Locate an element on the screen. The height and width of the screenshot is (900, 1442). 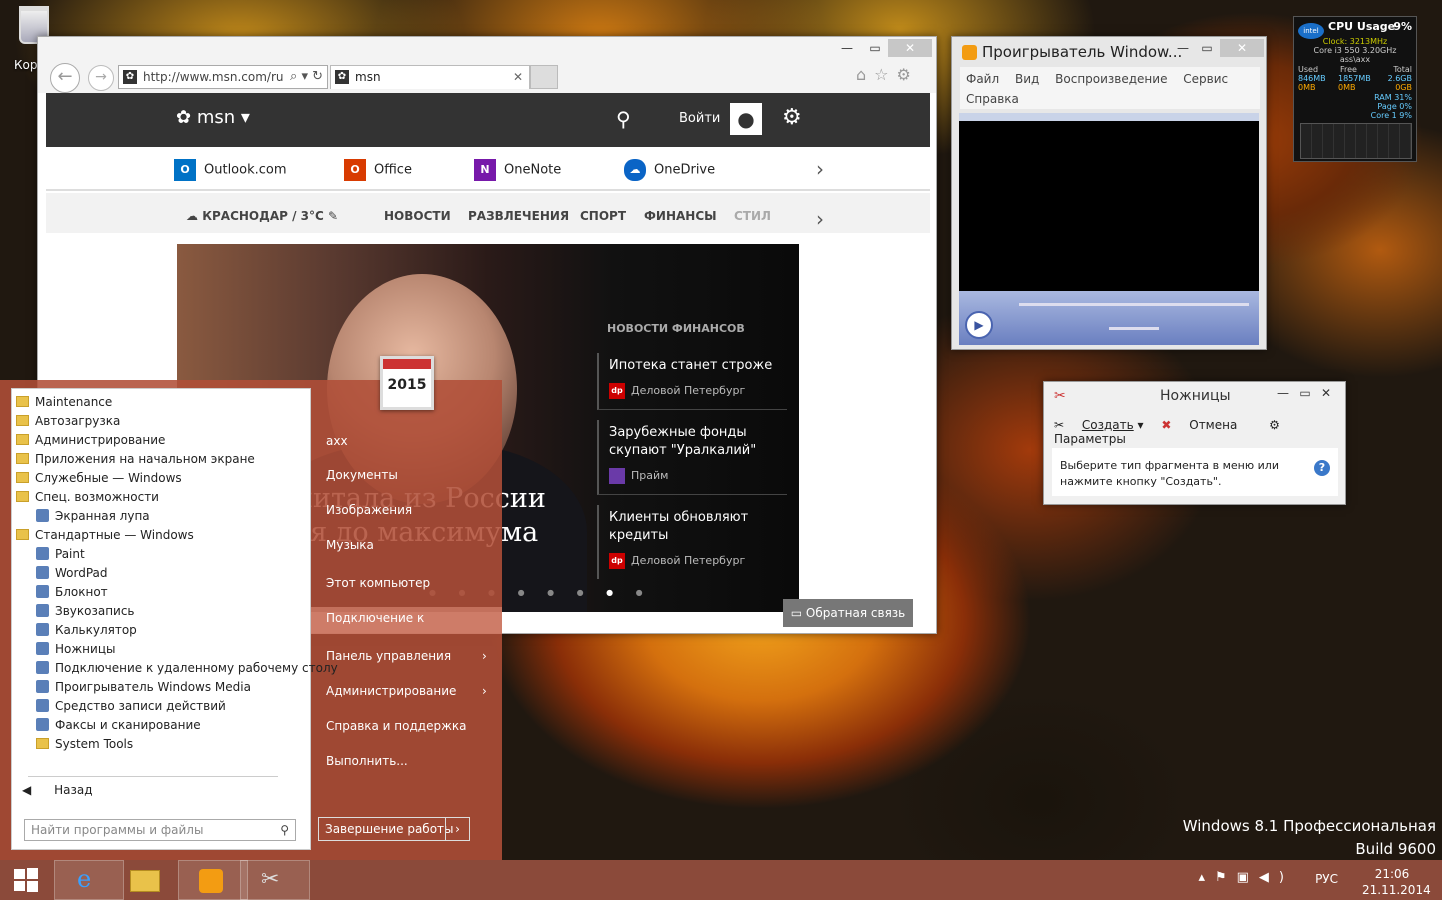
flag-icon: ⚑ is located at coordinates (1226, 877).